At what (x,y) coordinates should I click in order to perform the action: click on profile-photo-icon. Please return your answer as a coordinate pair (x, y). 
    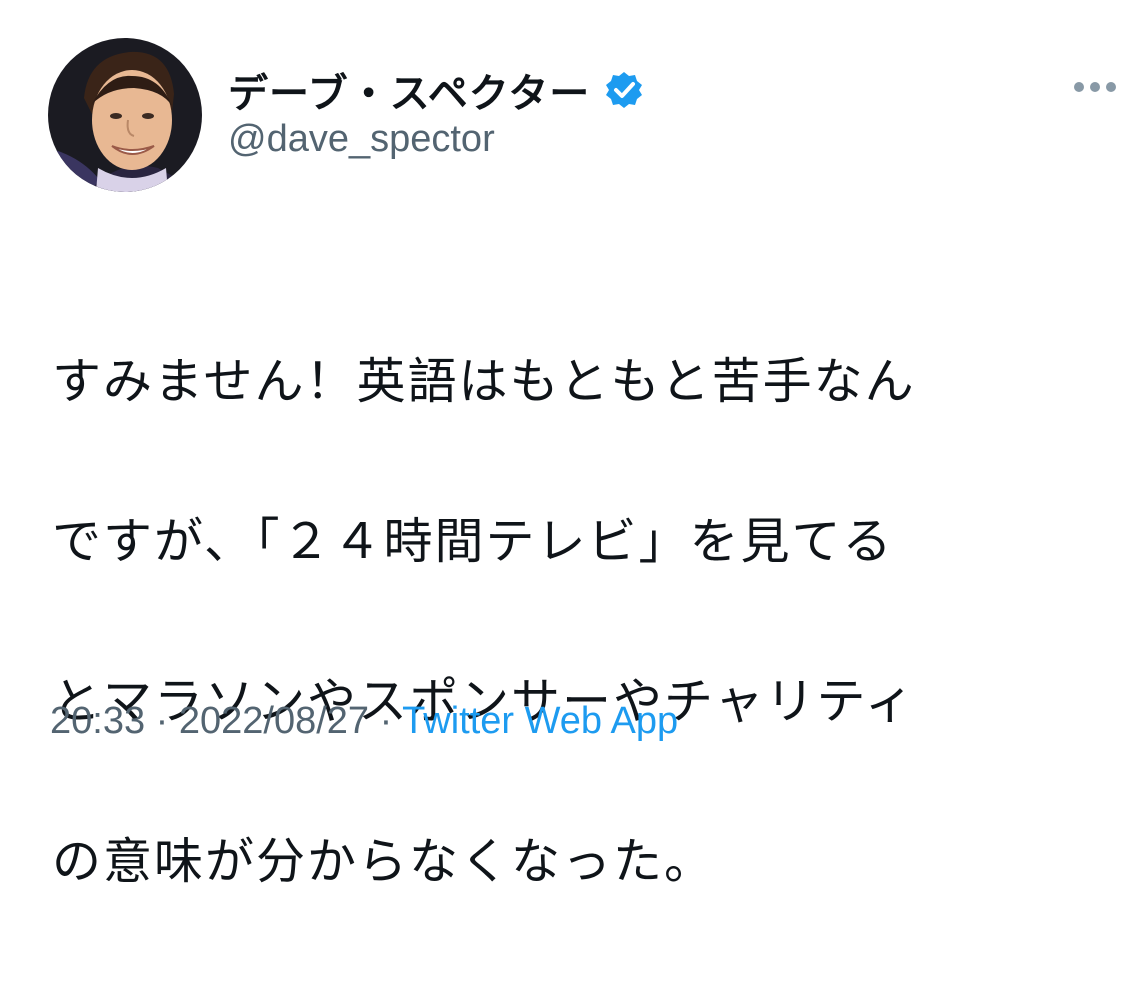
    Looking at the image, I should click on (125, 115).